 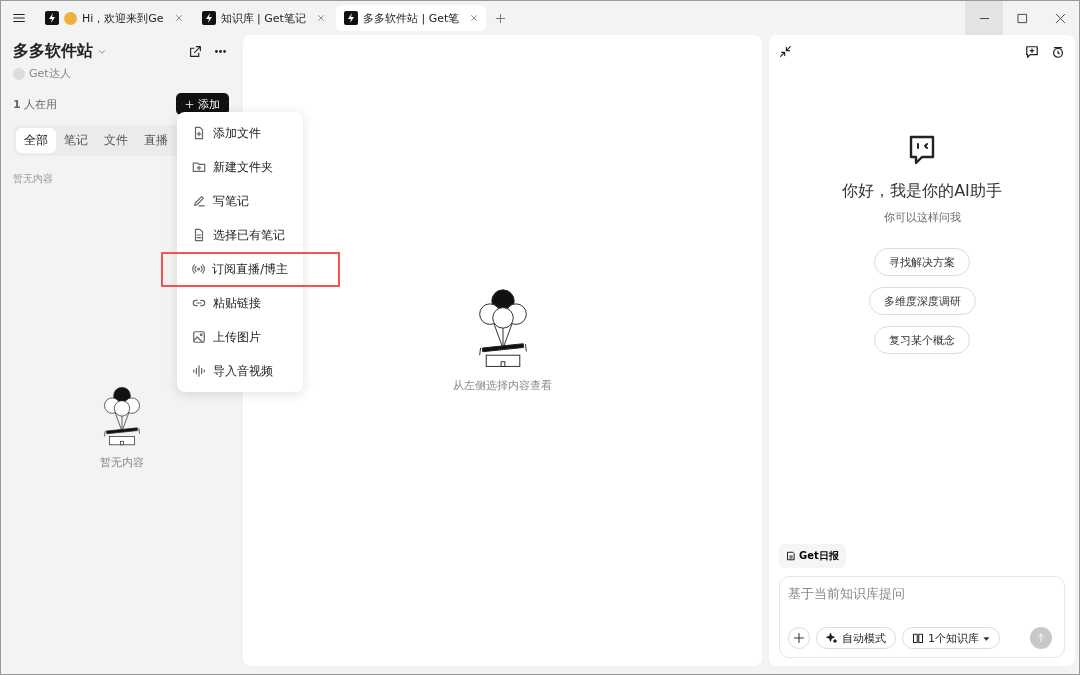 I want to click on history-icon, so click(x=1058, y=52).